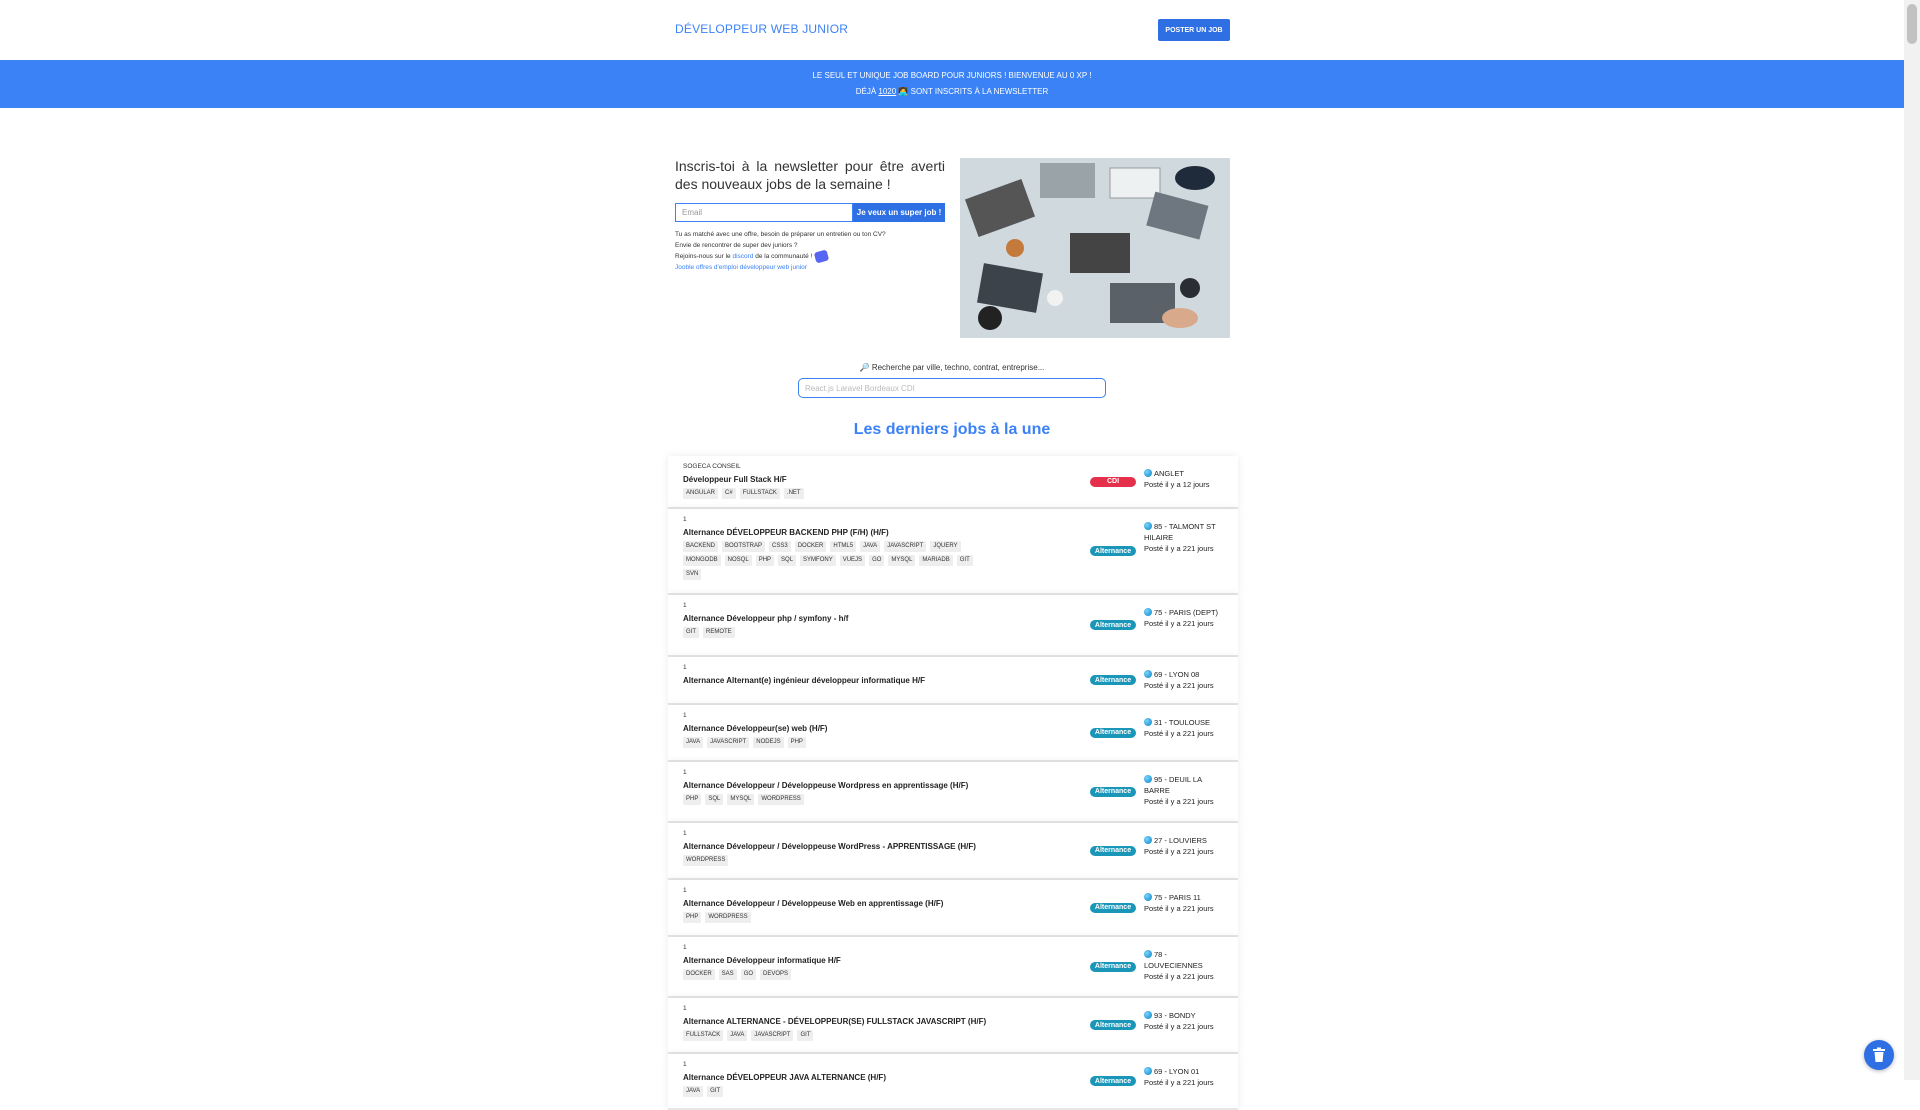 The height and width of the screenshot is (1110, 1920). Describe the element at coordinates (701, 546) in the screenshot. I see `job-tag: BACKEND` at that location.